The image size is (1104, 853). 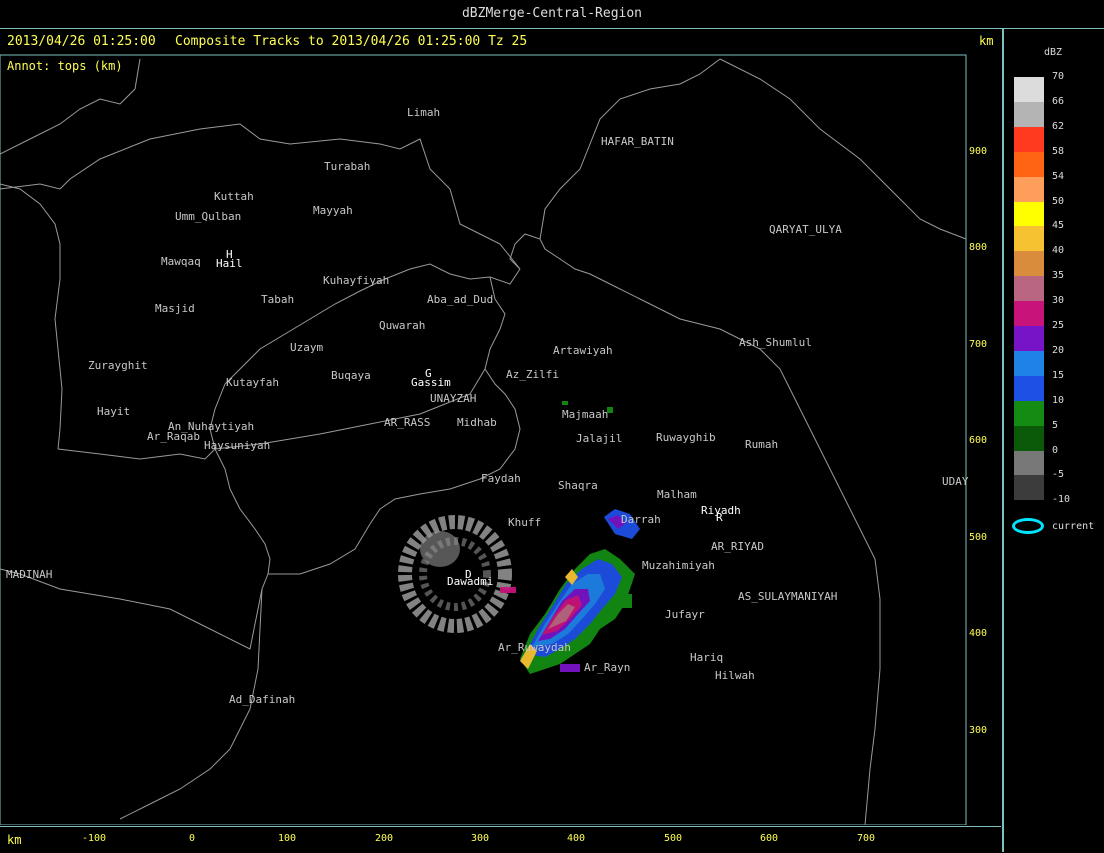 I want to click on place-label: Quwarah, so click(x=402, y=325).